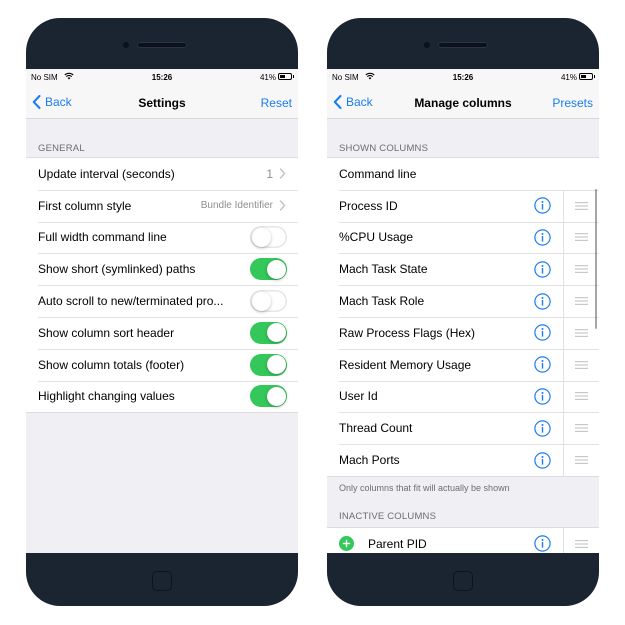 Image resolution: width=625 pixels, height=625 pixels. What do you see at coordinates (102, 237) in the screenshot?
I see `settings-row-label: Full width command line` at bounding box center [102, 237].